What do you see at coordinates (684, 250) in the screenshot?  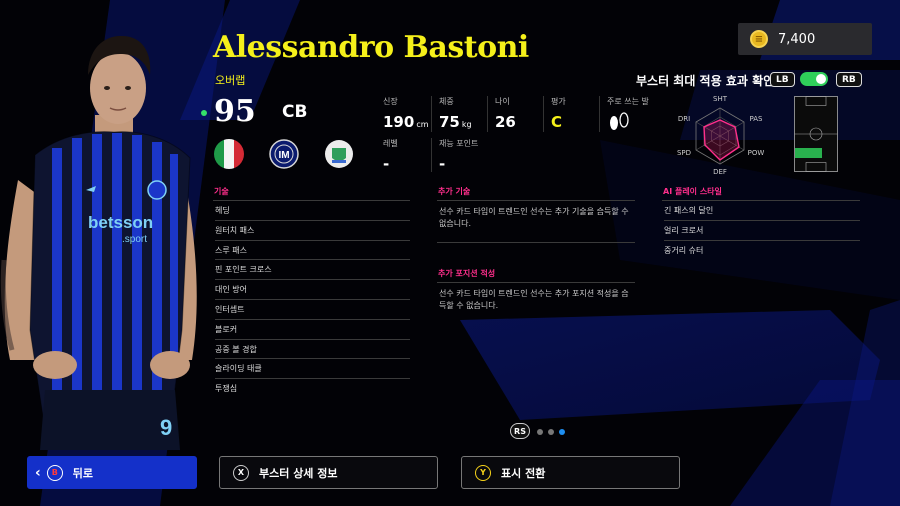 I see `list-item: 중거리 슈터` at bounding box center [684, 250].